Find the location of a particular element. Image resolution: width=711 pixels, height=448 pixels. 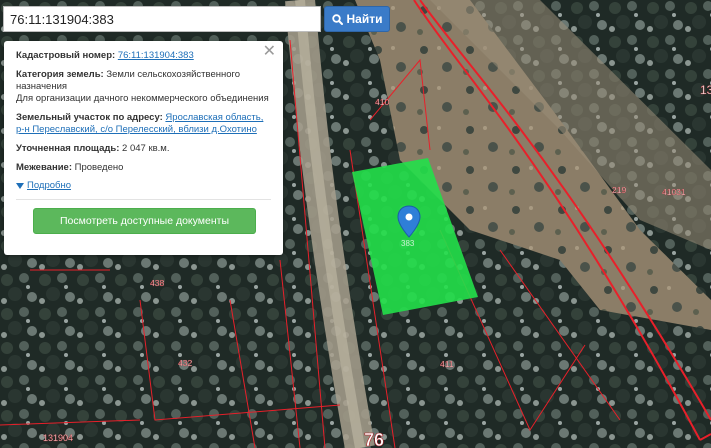

parcel-label-41031: 41031 is located at coordinates (674, 192).